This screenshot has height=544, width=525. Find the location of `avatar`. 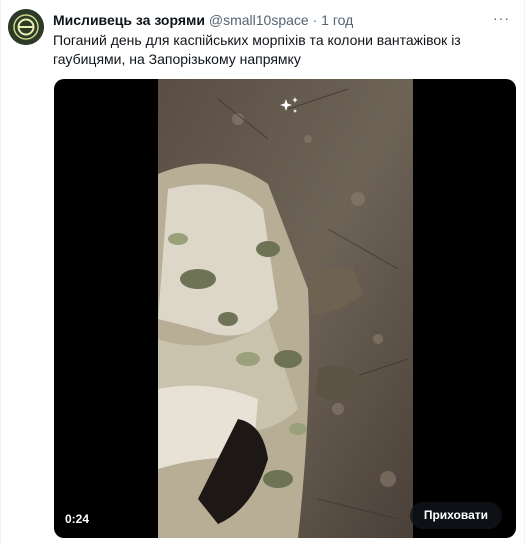

avatar is located at coordinates (26, 27).